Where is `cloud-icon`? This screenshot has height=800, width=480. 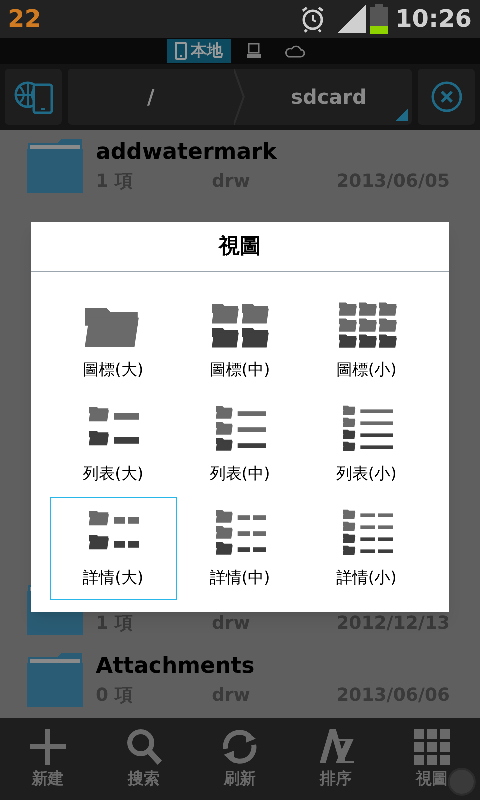
cloud-icon is located at coordinates (295, 51).